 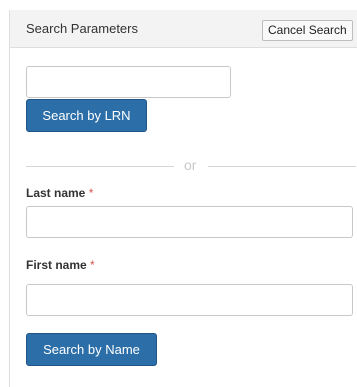 I want to click on search-by-name-button: Search by Name, so click(x=91, y=349).